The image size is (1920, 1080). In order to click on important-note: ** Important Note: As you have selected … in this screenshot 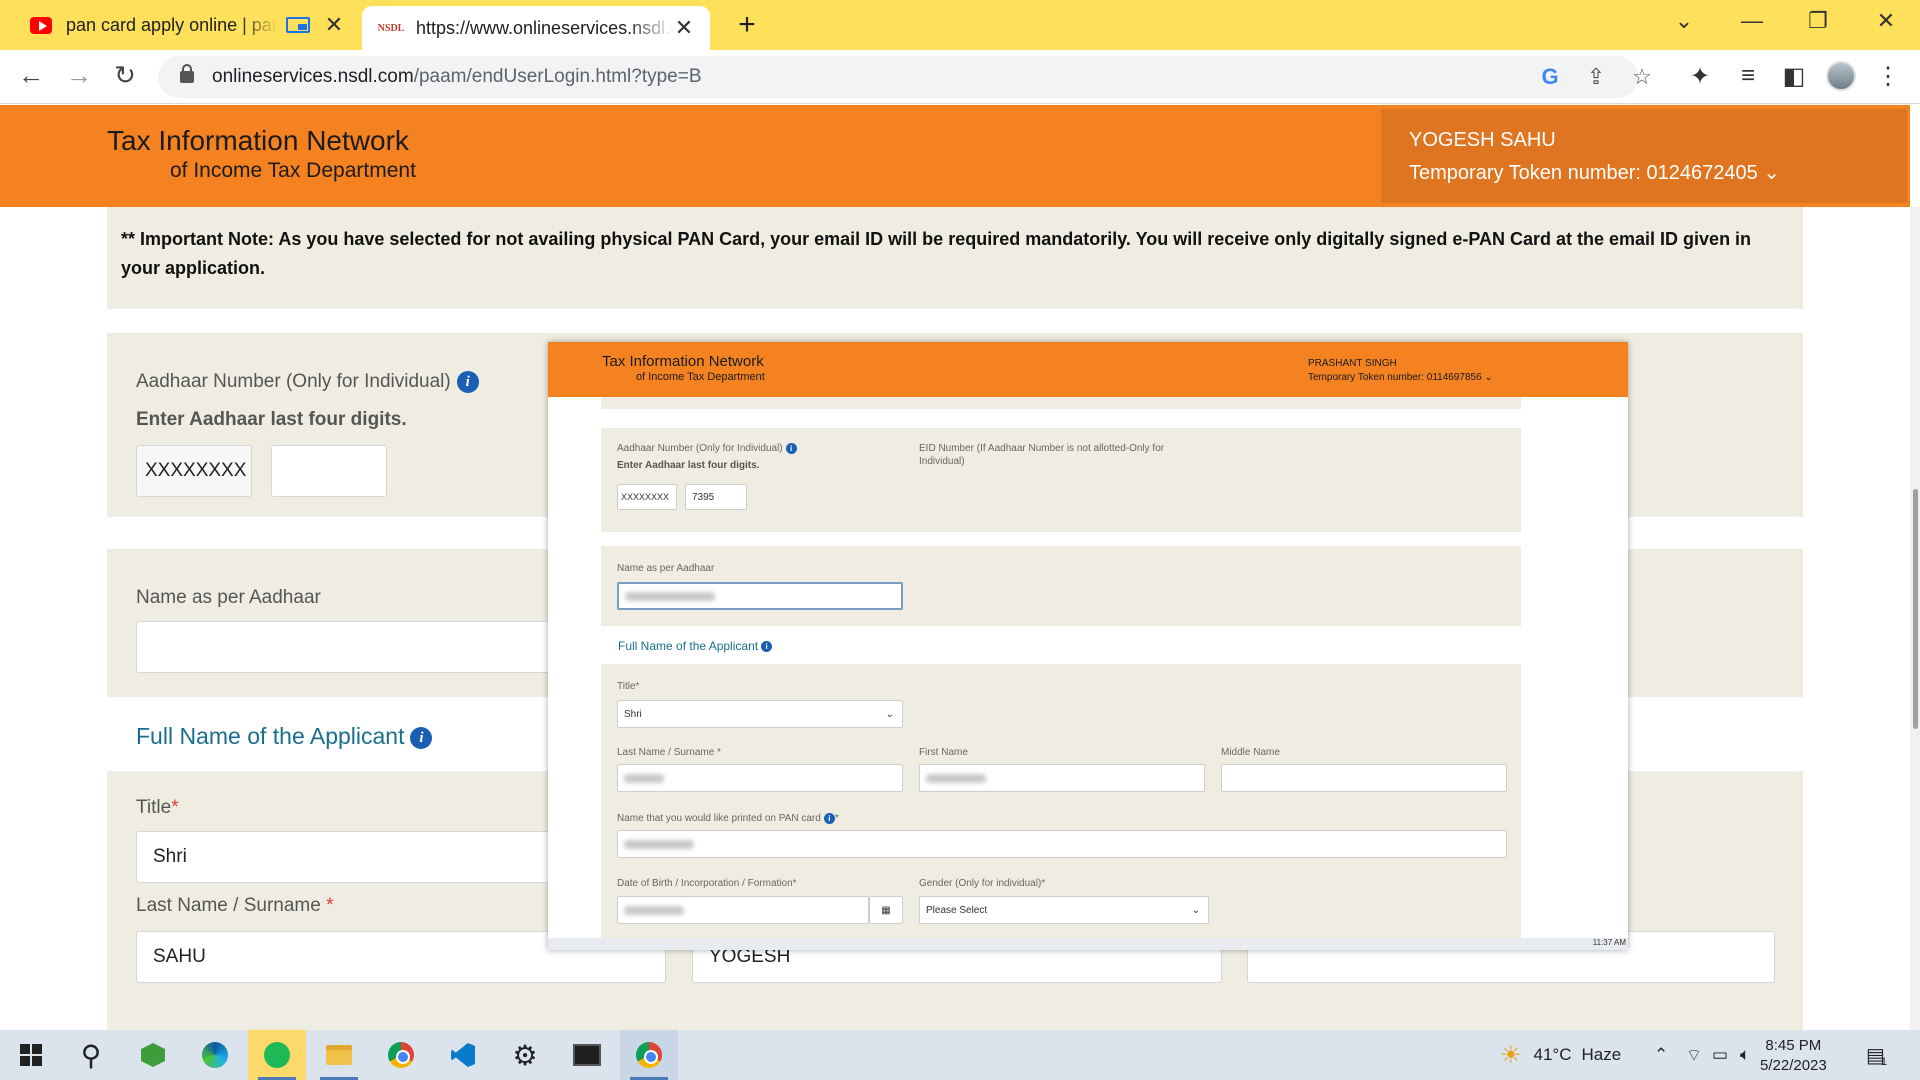, I will do `click(955, 258)`.